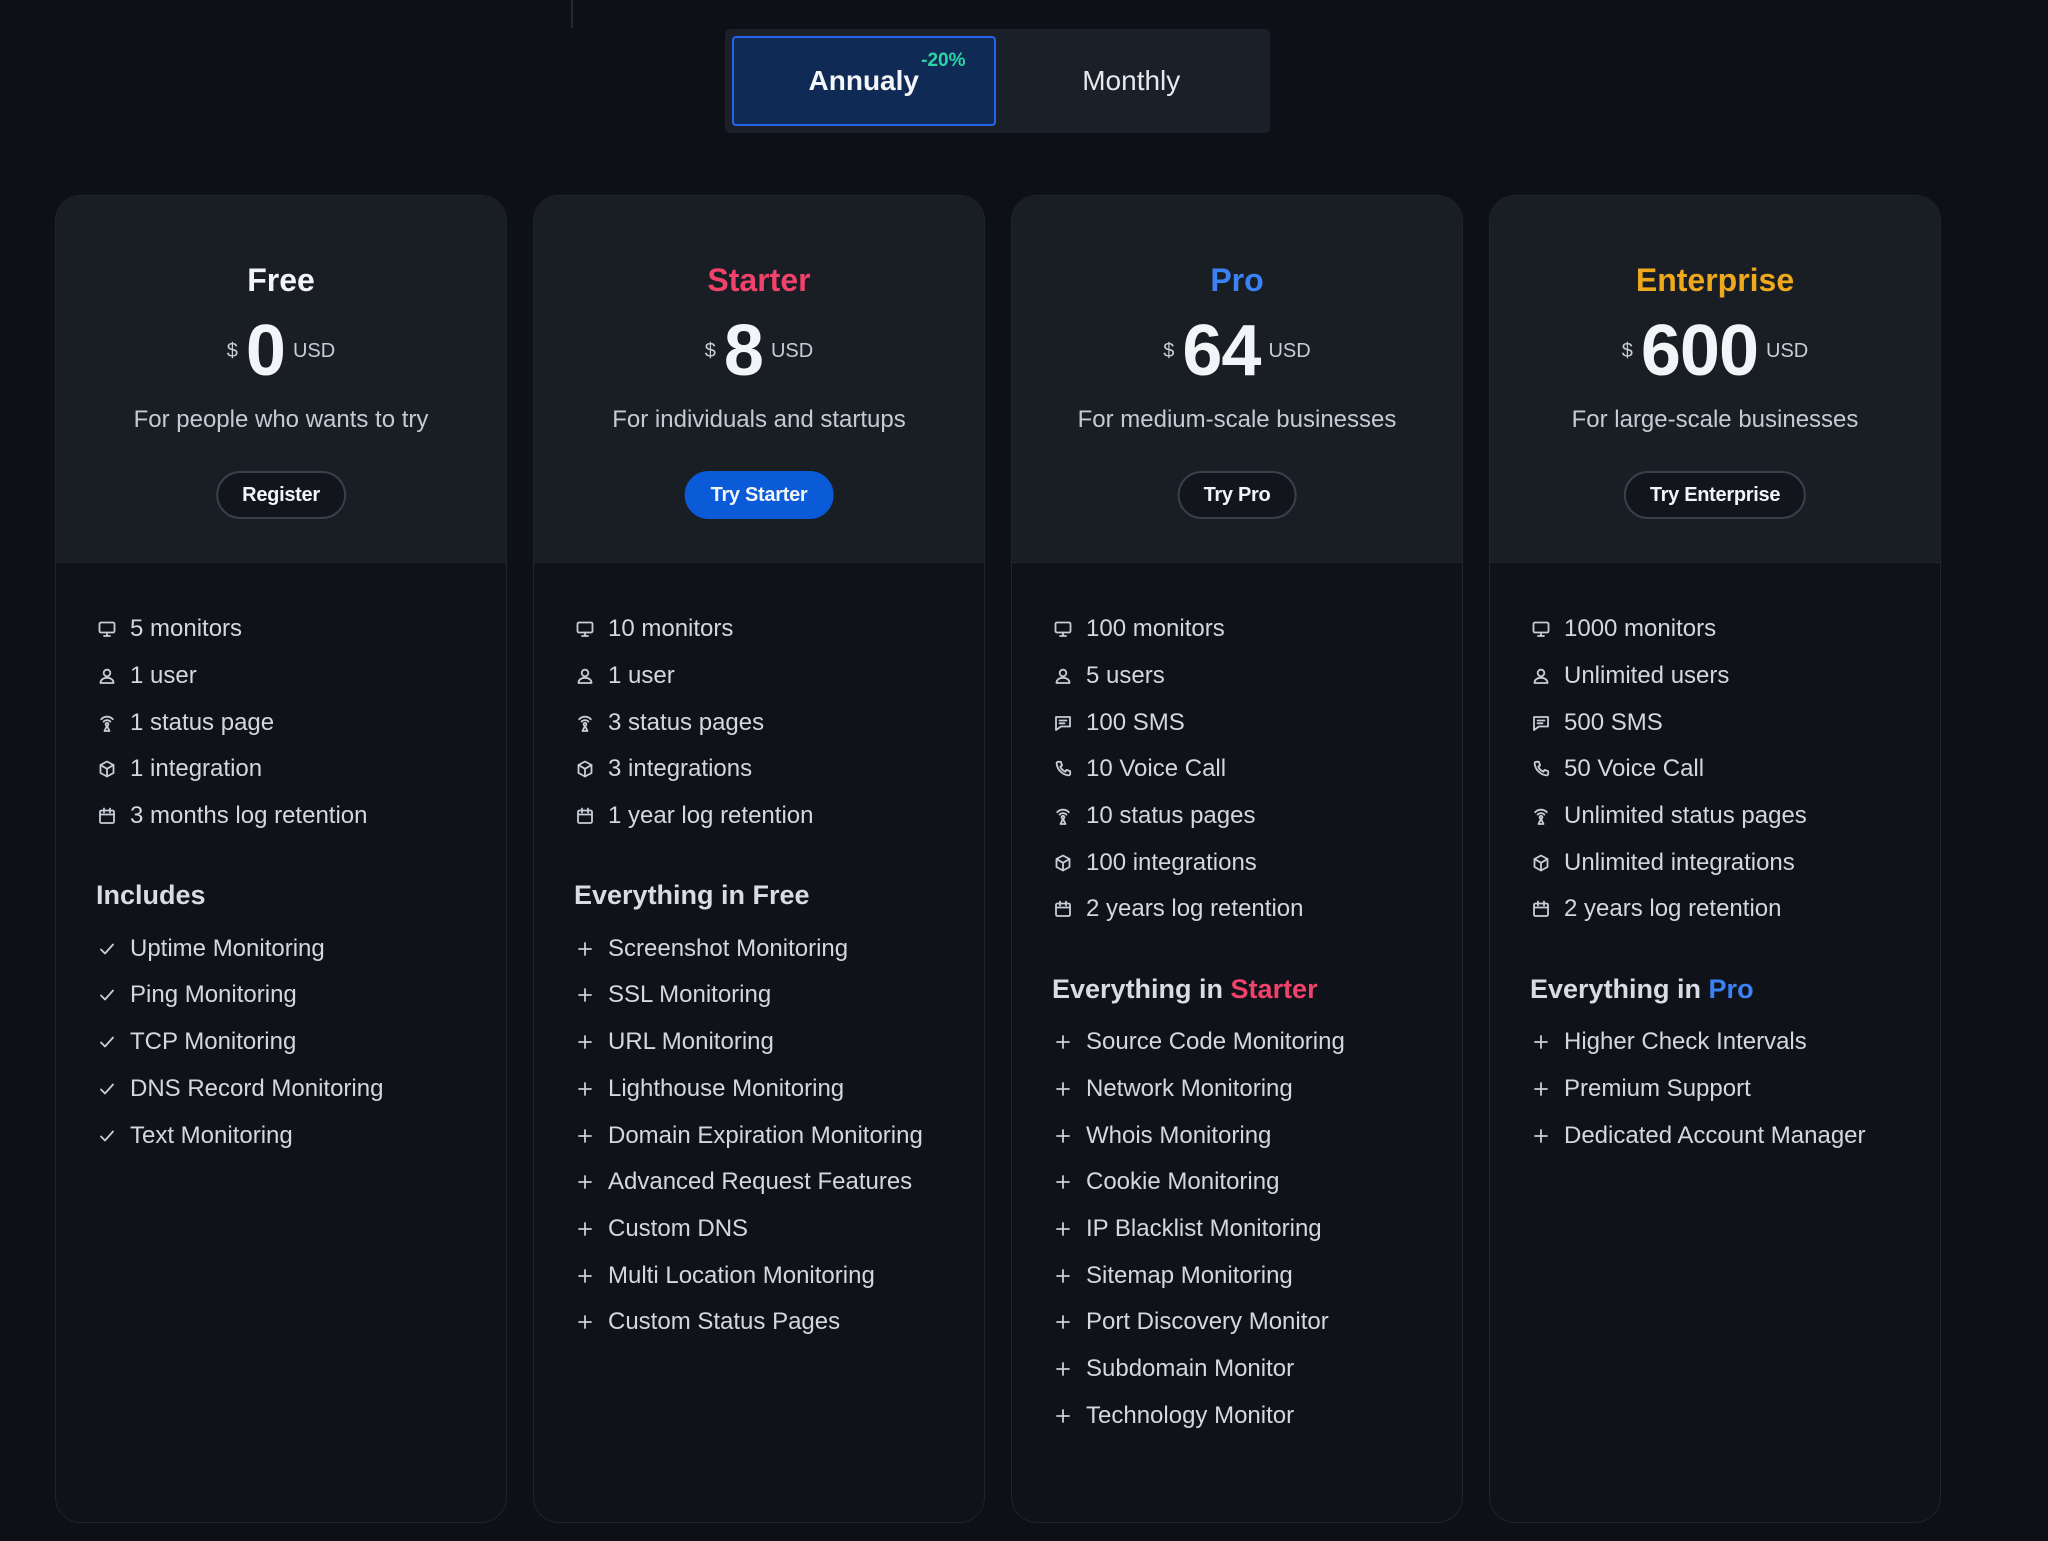 This screenshot has width=2048, height=1541. I want to click on feature-text: Port Discovery Monitor, so click(1207, 1322).